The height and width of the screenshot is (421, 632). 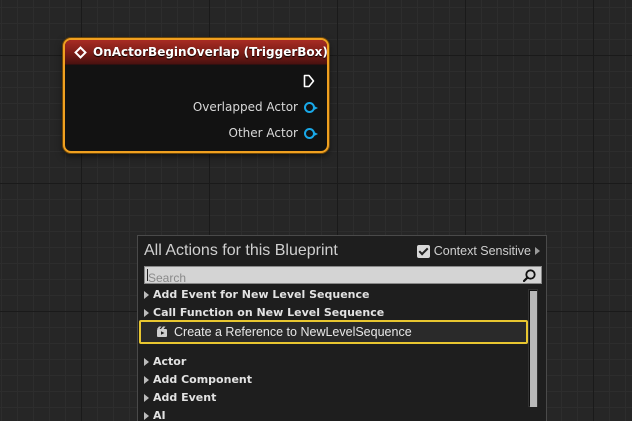 What do you see at coordinates (309, 81) in the screenshot?
I see `exec-pin-icon` at bounding box center [309, 81].